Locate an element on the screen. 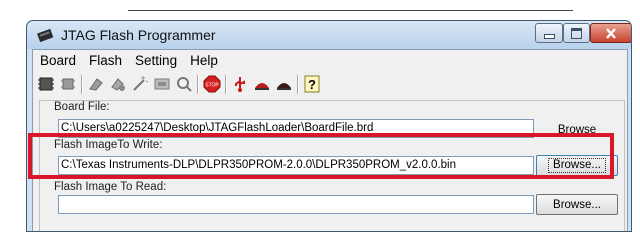  menu-bar: Board Flash Setting Help is located at coordinates (330, 60).